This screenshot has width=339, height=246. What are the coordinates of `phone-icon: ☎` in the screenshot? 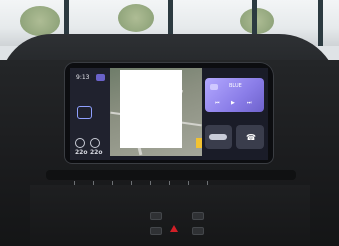 It's located at (251, 137).